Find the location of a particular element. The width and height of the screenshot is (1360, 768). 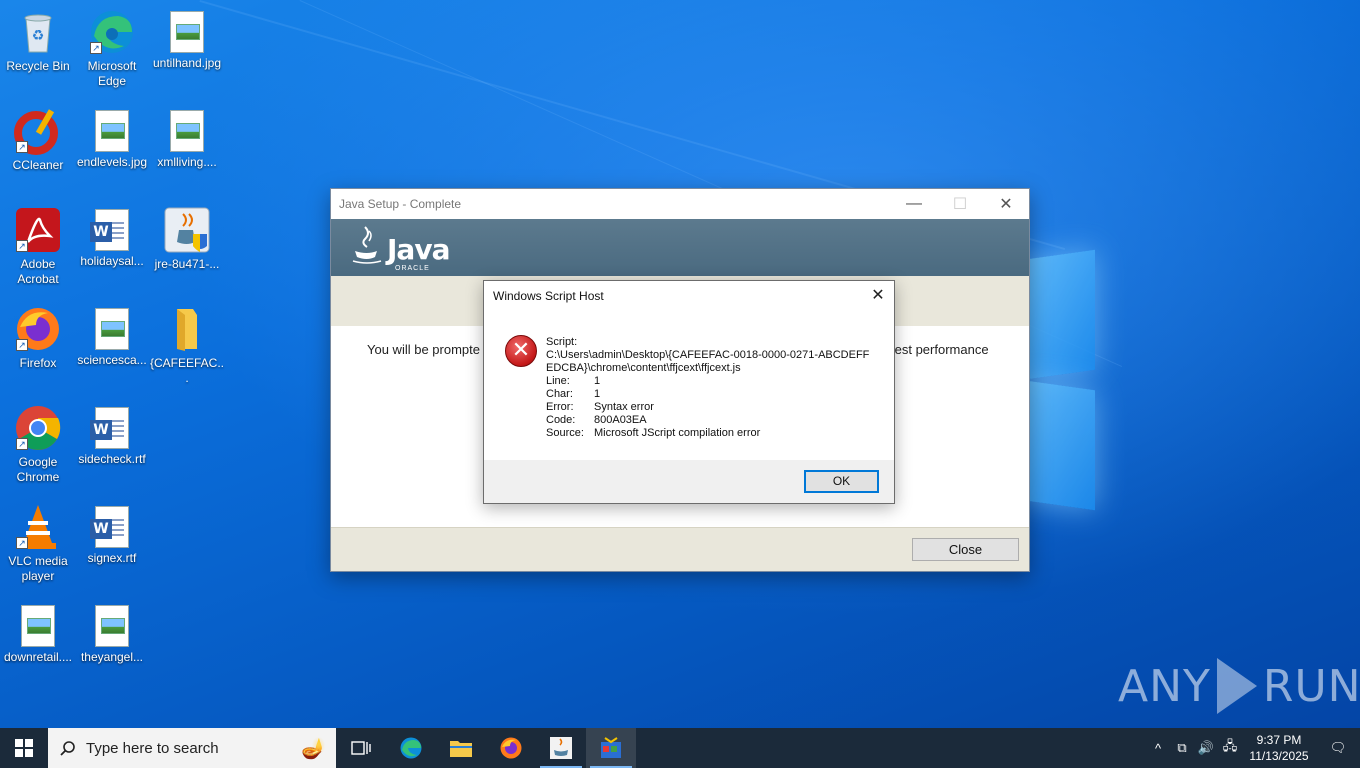

start-button is located at coordinates (24, 748).